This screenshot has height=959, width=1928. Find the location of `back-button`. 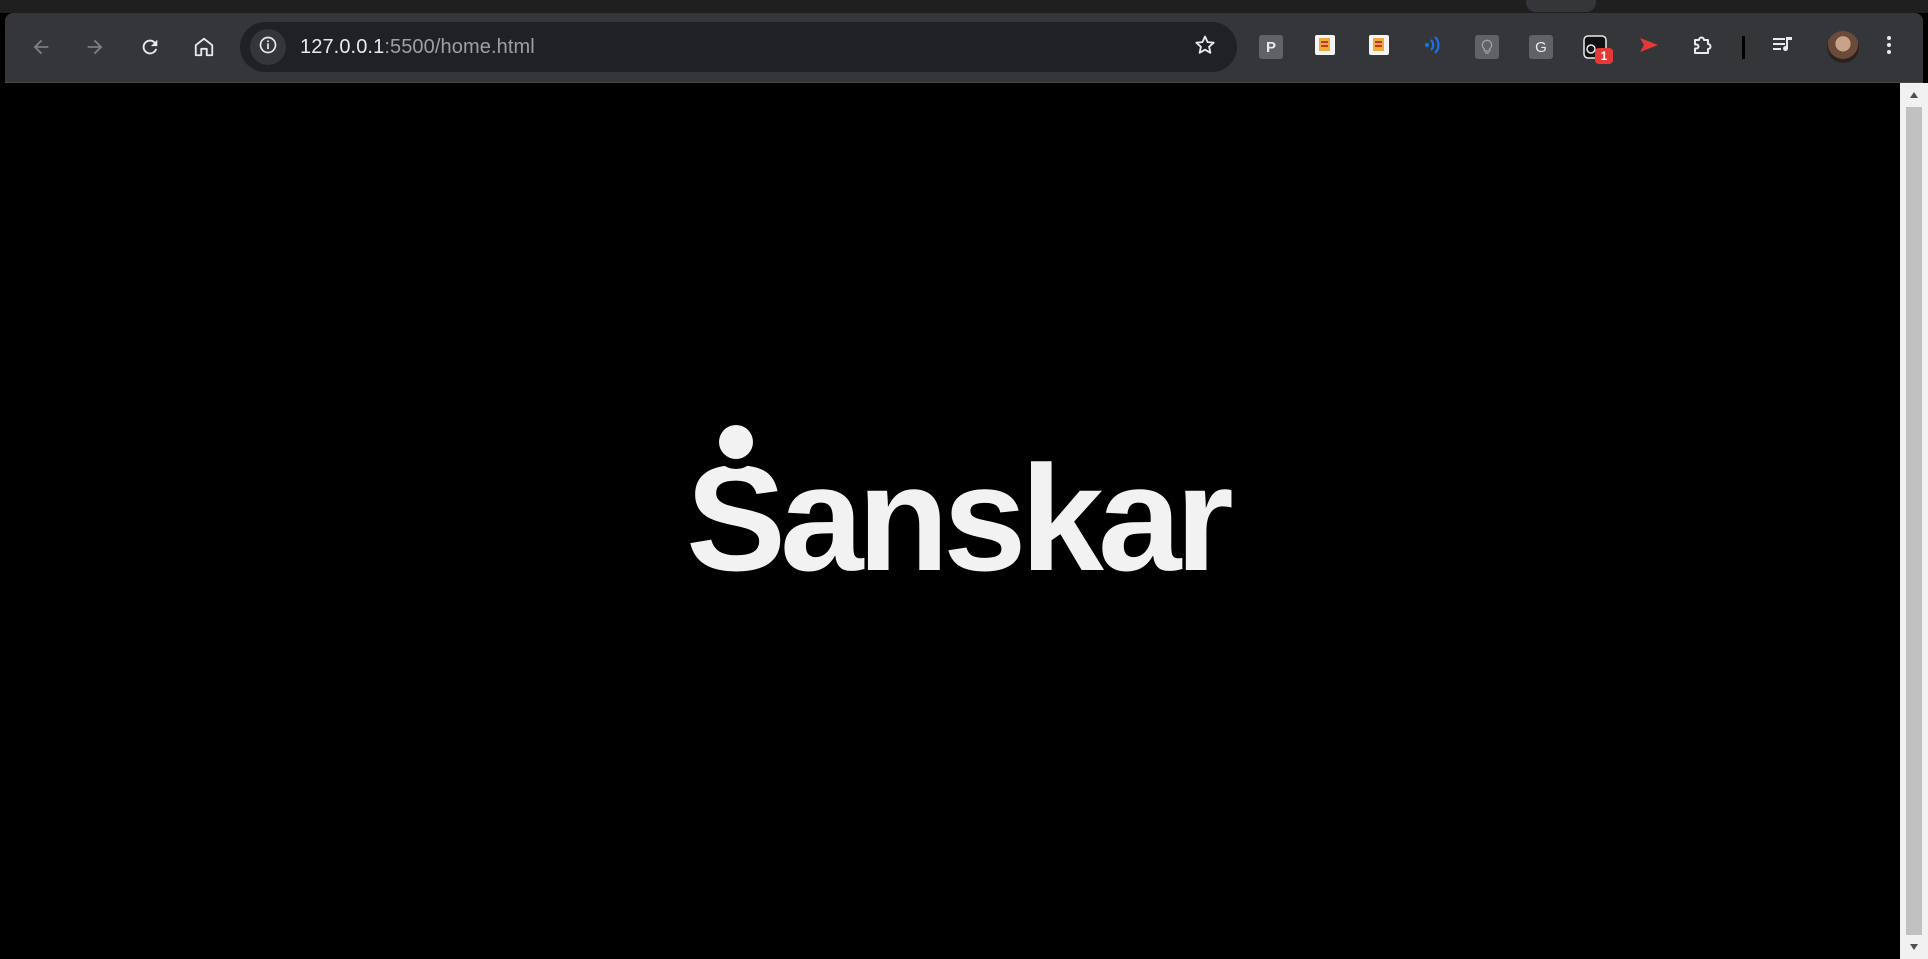

back-button is located at coordinates (41, 47).